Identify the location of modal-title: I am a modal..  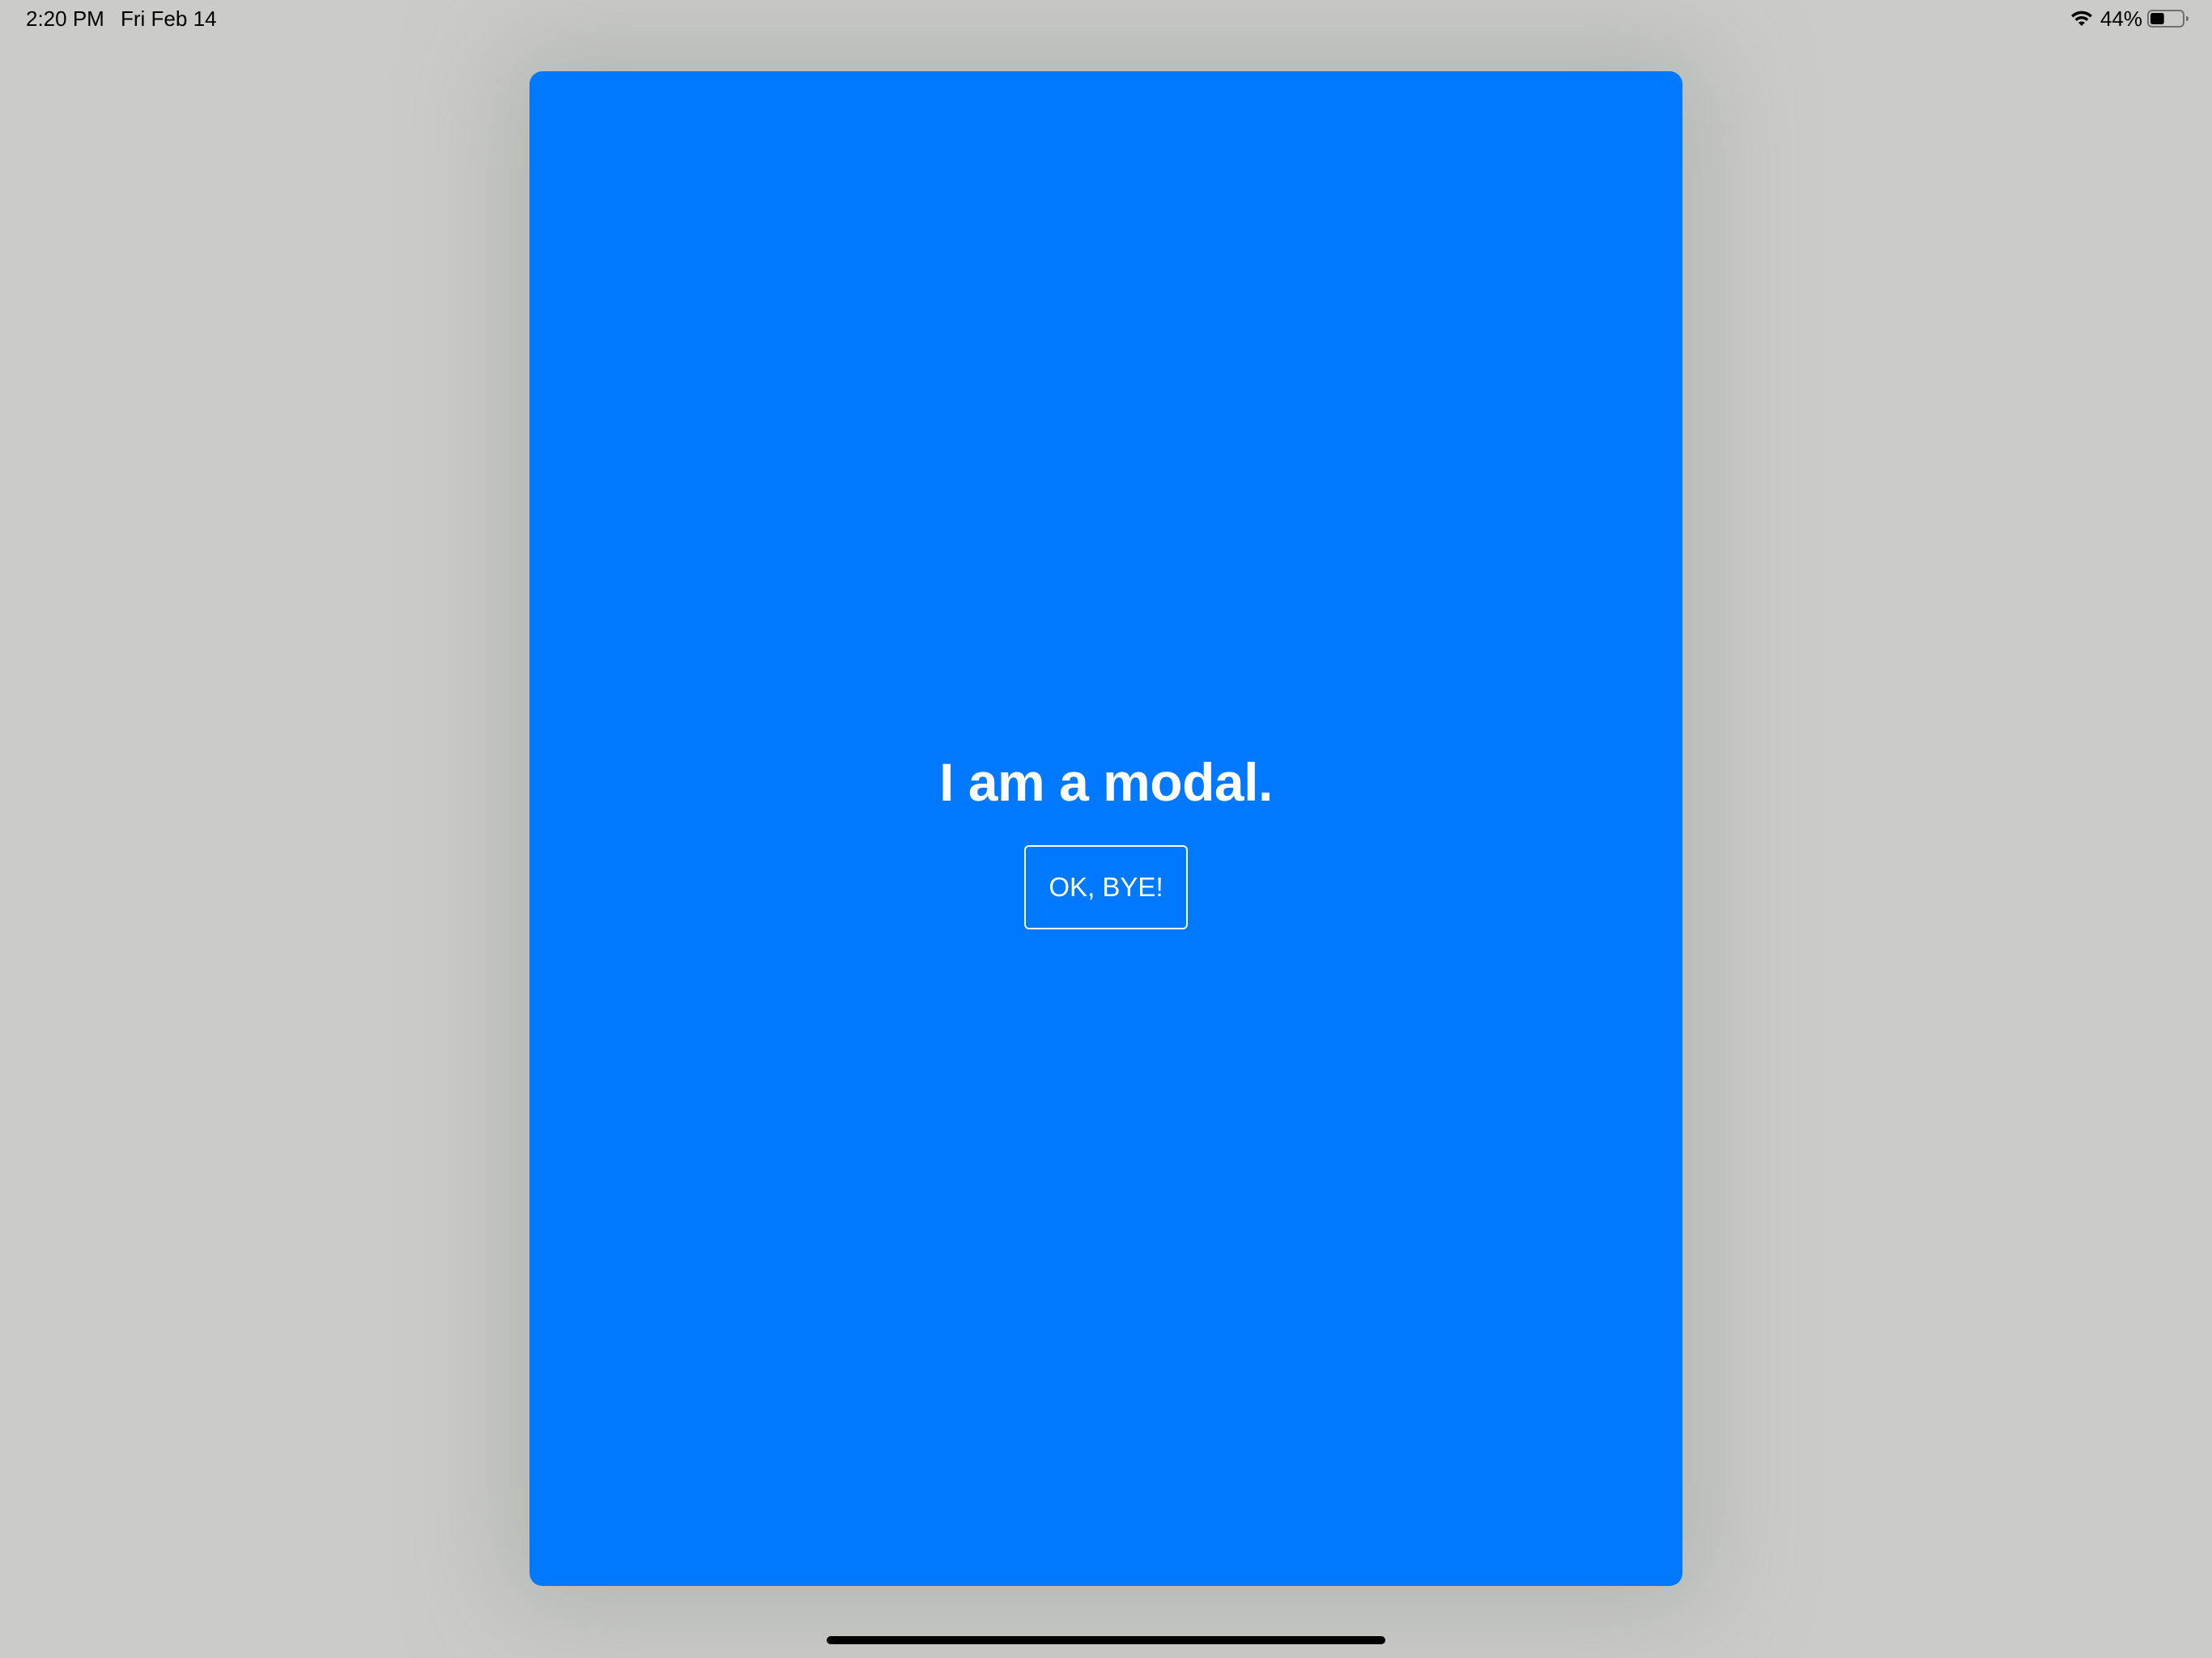
(1106, 782).